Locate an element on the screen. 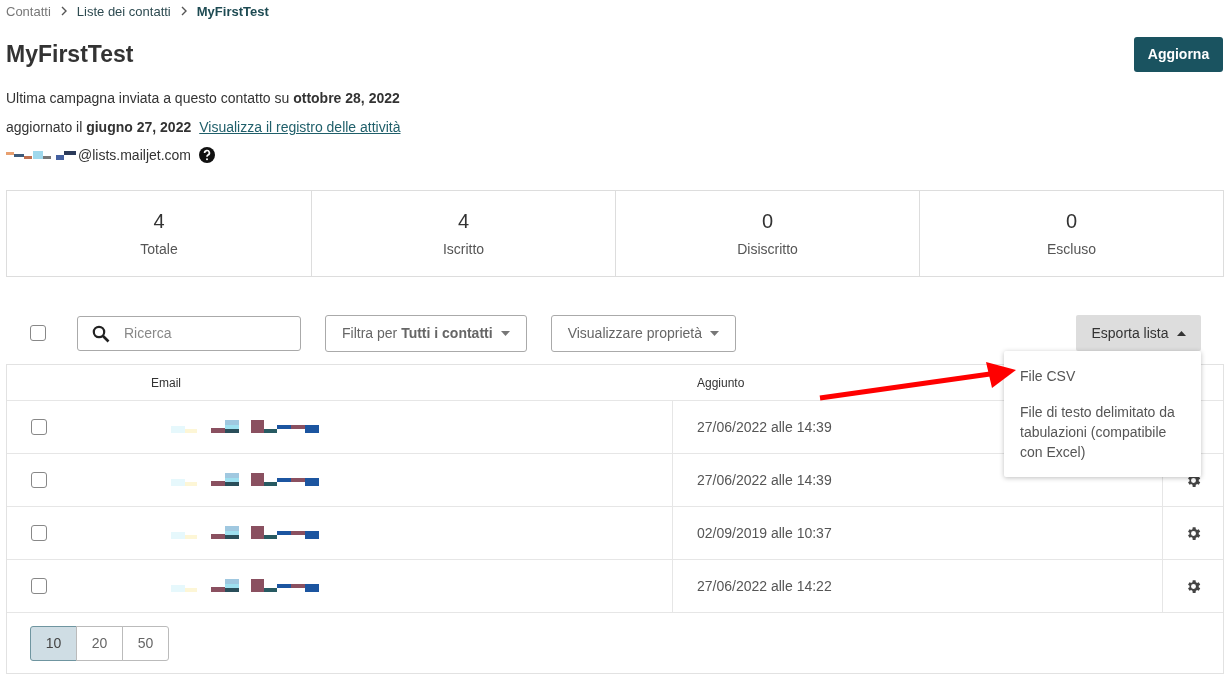  breadcrumb-link: MyFirstTest is located at coordinates (232, 11).